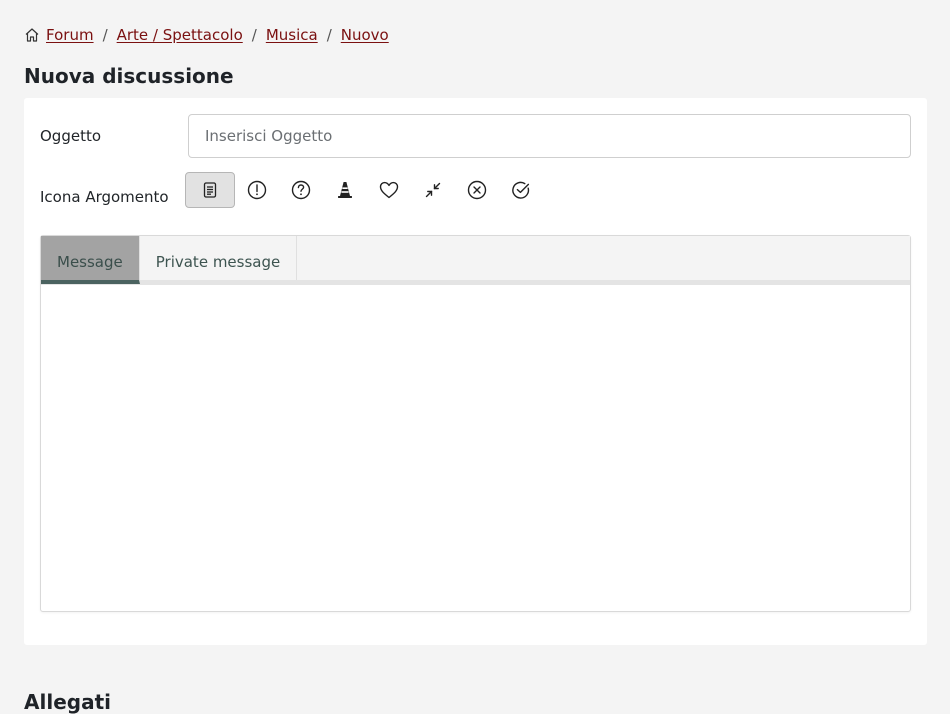 This screenshot has height=714, width=950. I want to click on topic-icon-collapse, so click(433, 190).